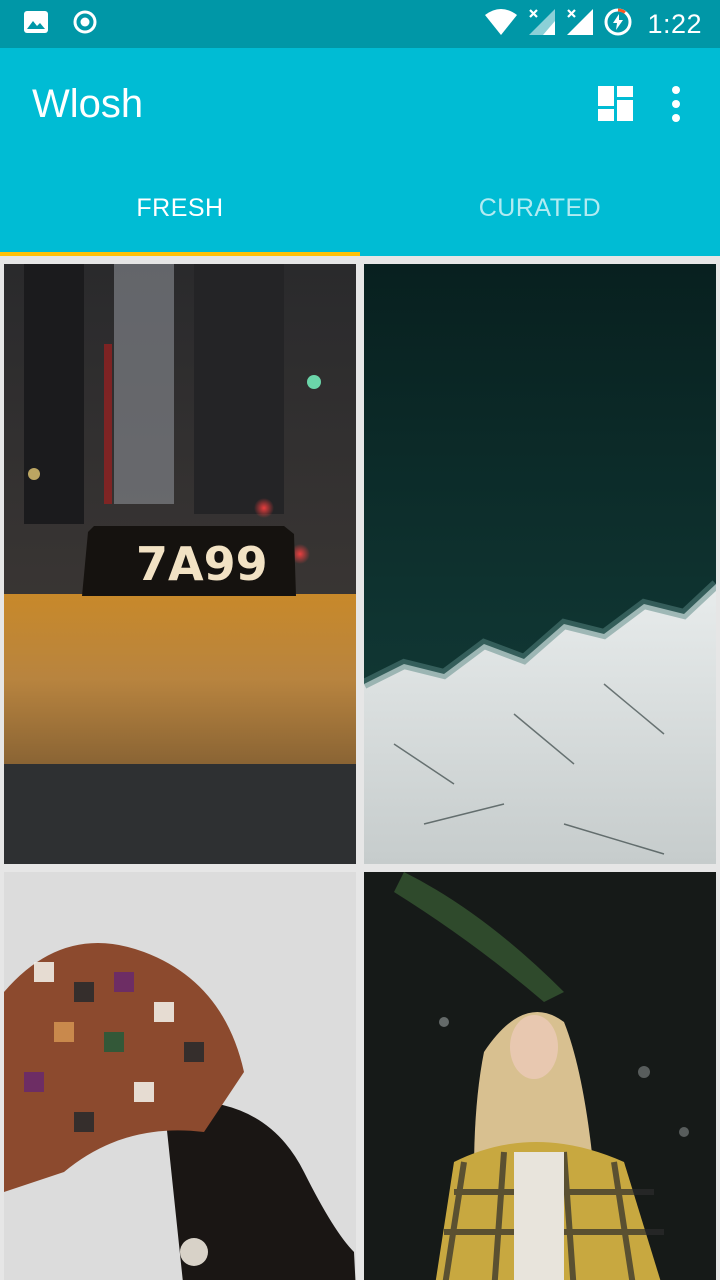 This screenshot has height=1280, width=720. I want to click on tab-bar: FRESH CURATED, so click(360, 208).